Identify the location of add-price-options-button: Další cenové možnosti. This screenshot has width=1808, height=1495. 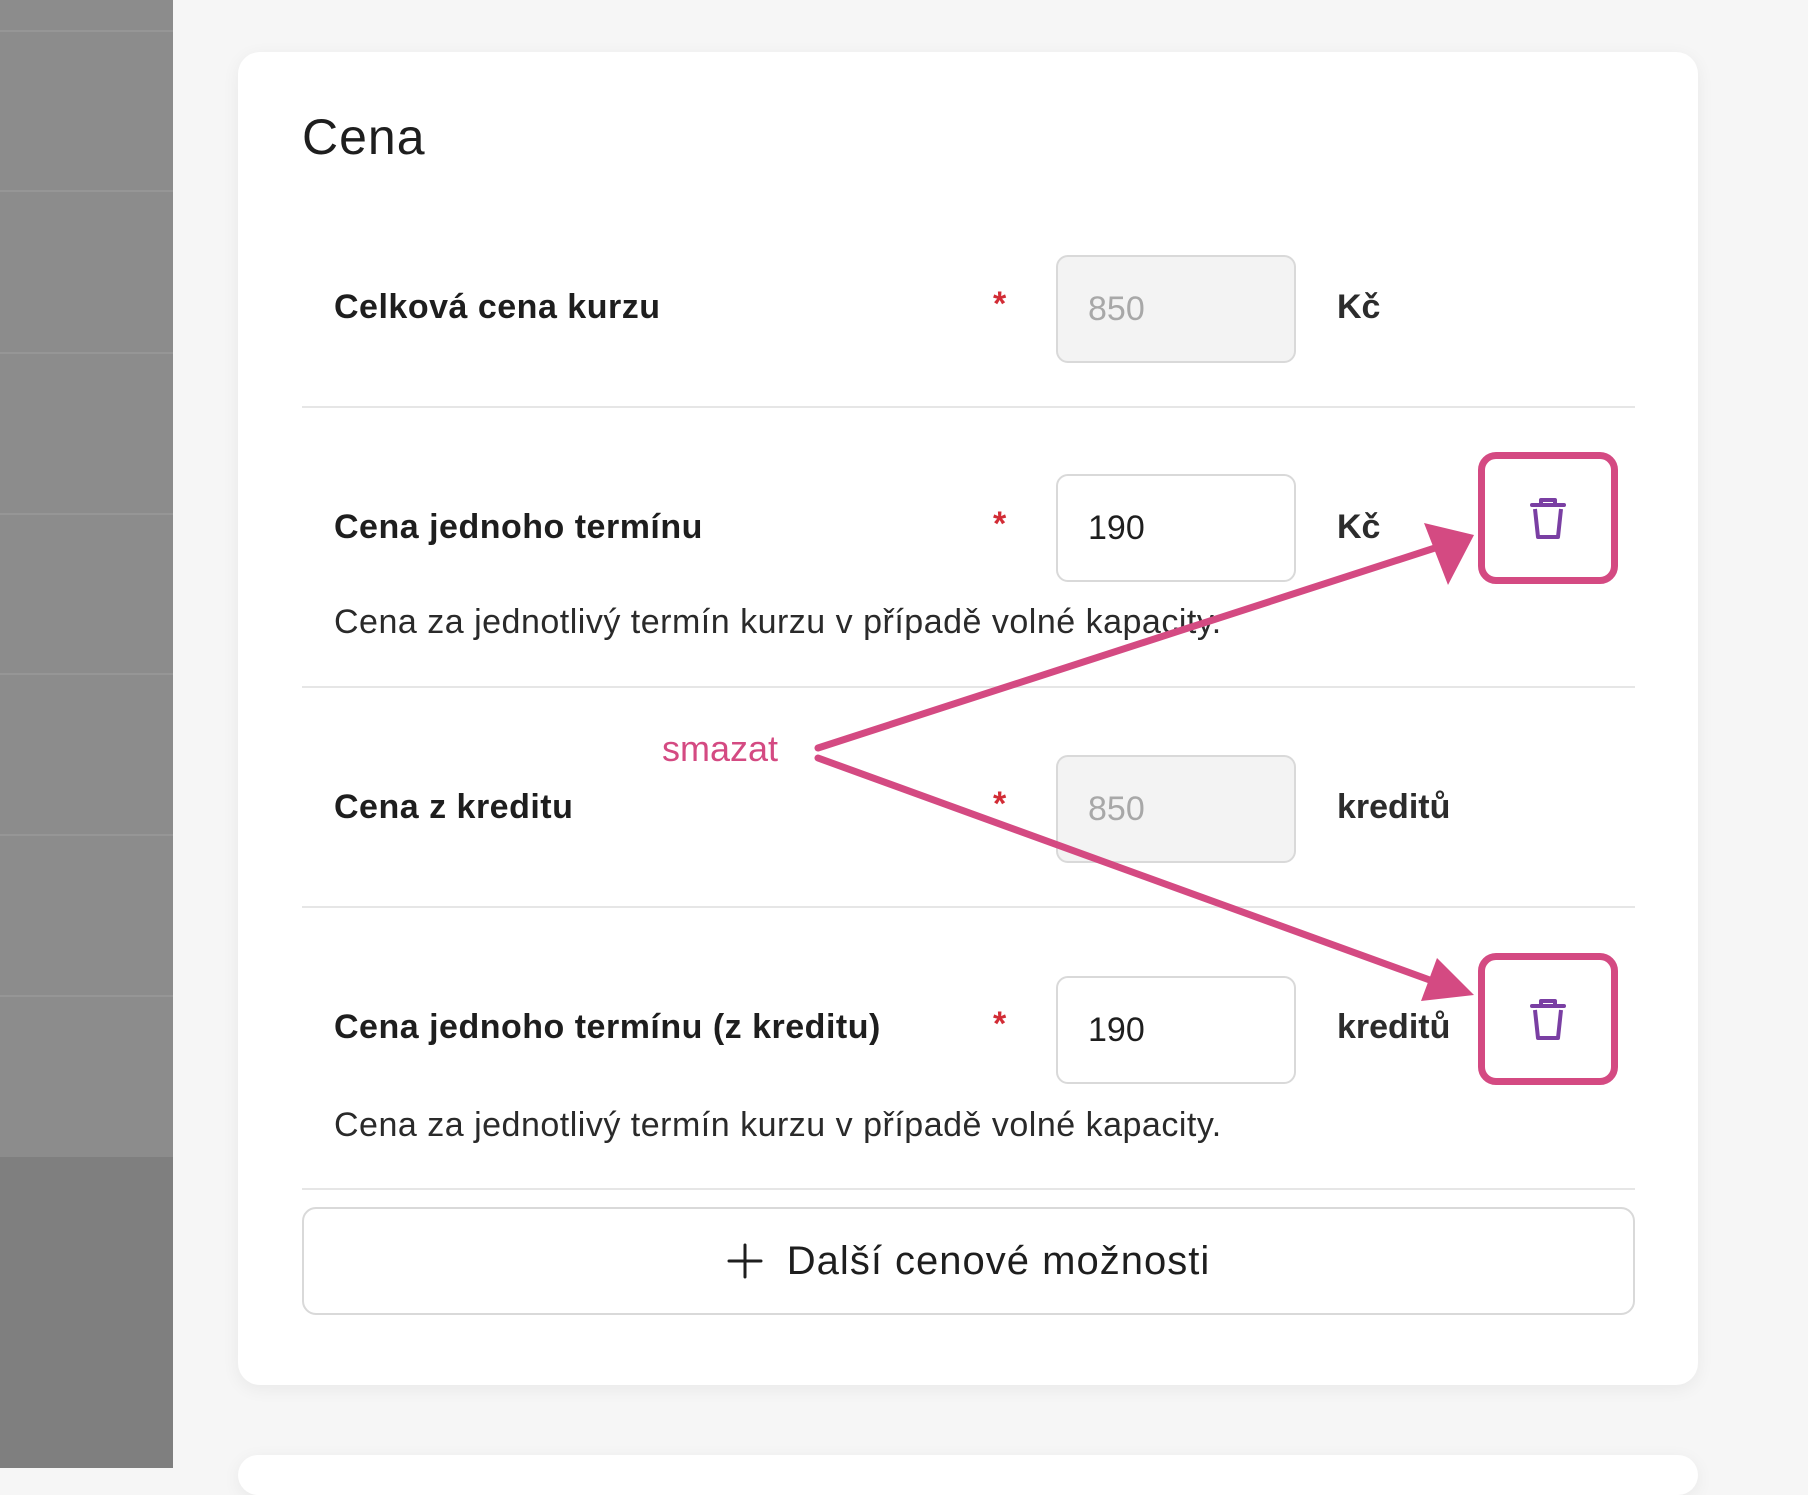
(968, 1261).